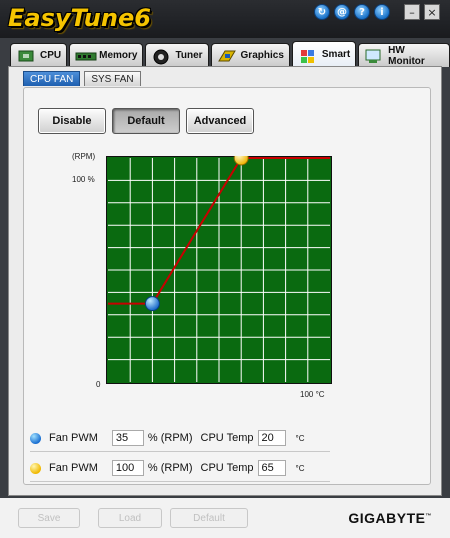  What do you see at coordinates (382, 12) in the screenshot?
I see `info-icon: i` at bounding box center [382, 12].